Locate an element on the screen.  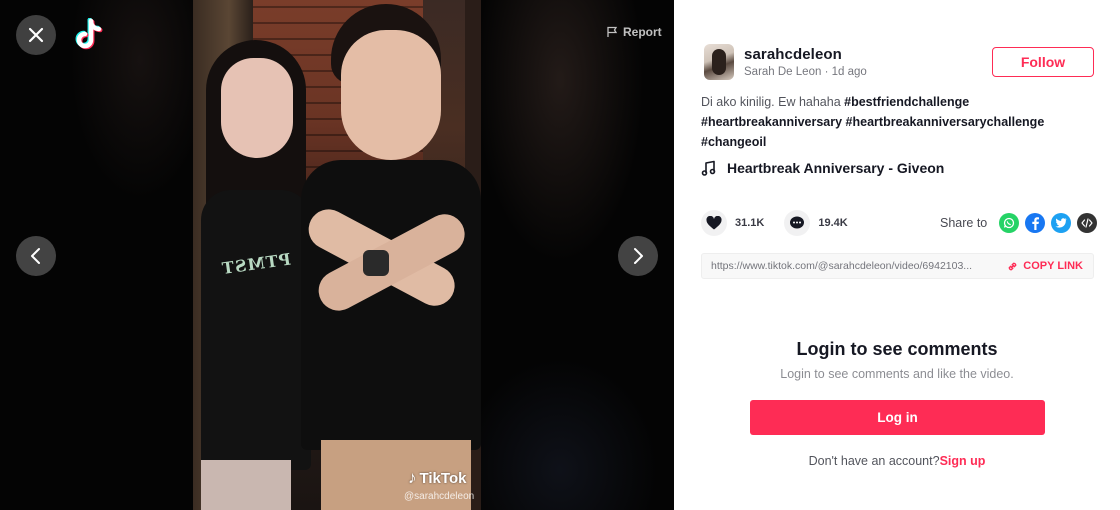
tiktok-logo is located at coordinates (89, 35).